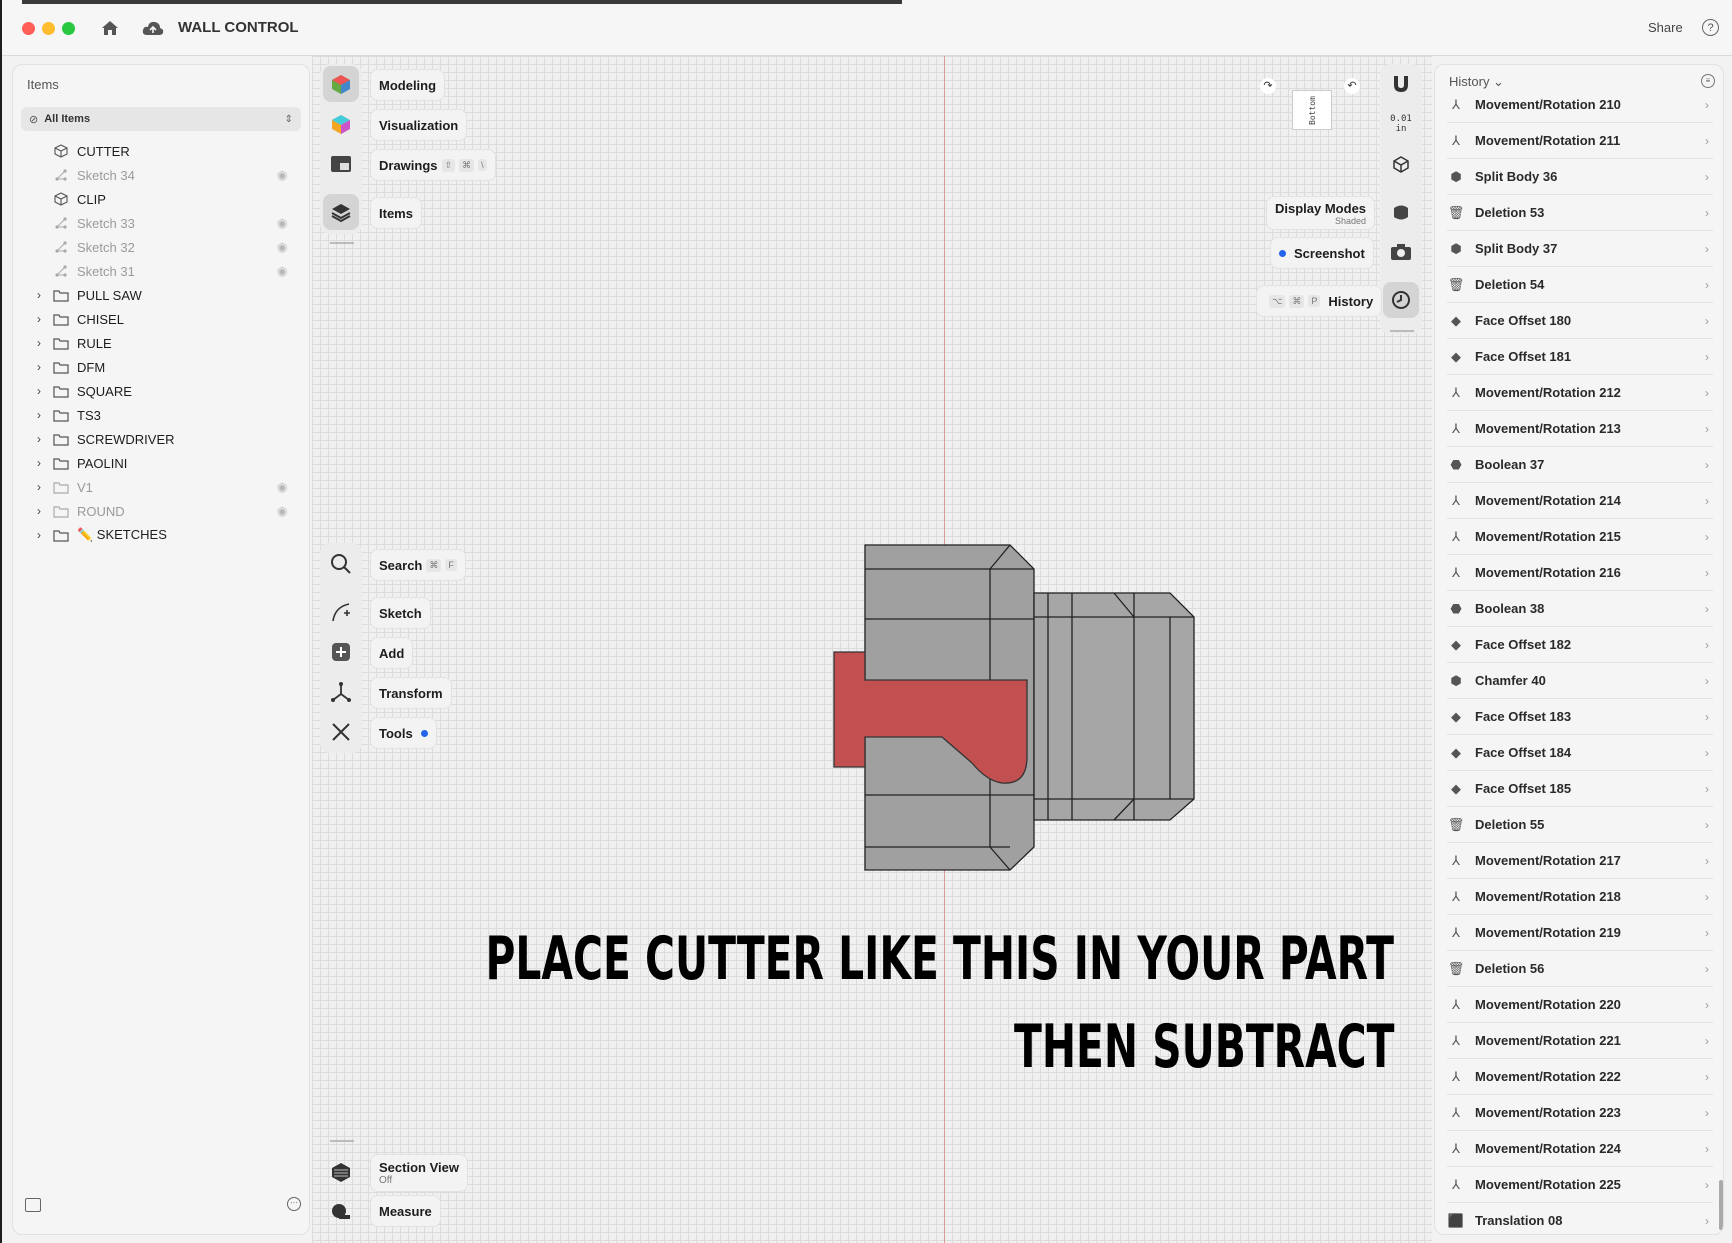 The image size is (1732, 1243). I want to click on history-item: ⬛ Translation 08 ›, so click(1580, 1218).